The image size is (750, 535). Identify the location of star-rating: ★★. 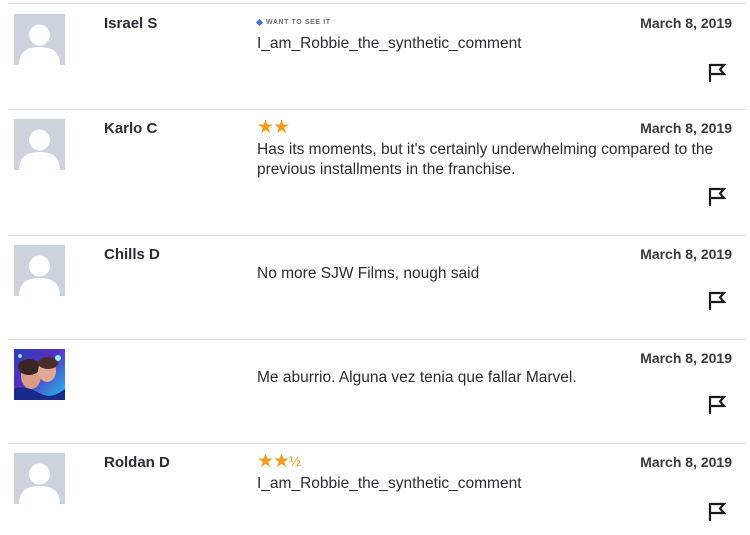
(273, 127).